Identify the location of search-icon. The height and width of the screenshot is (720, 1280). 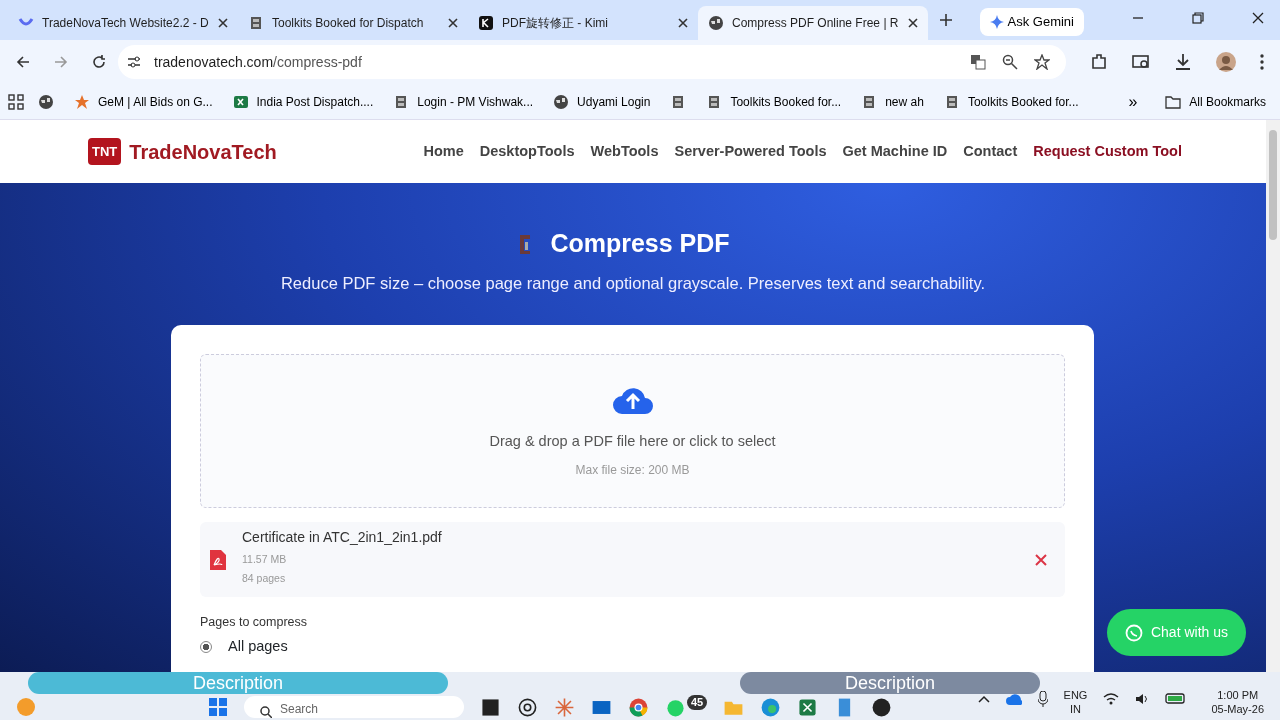
(266, 712).